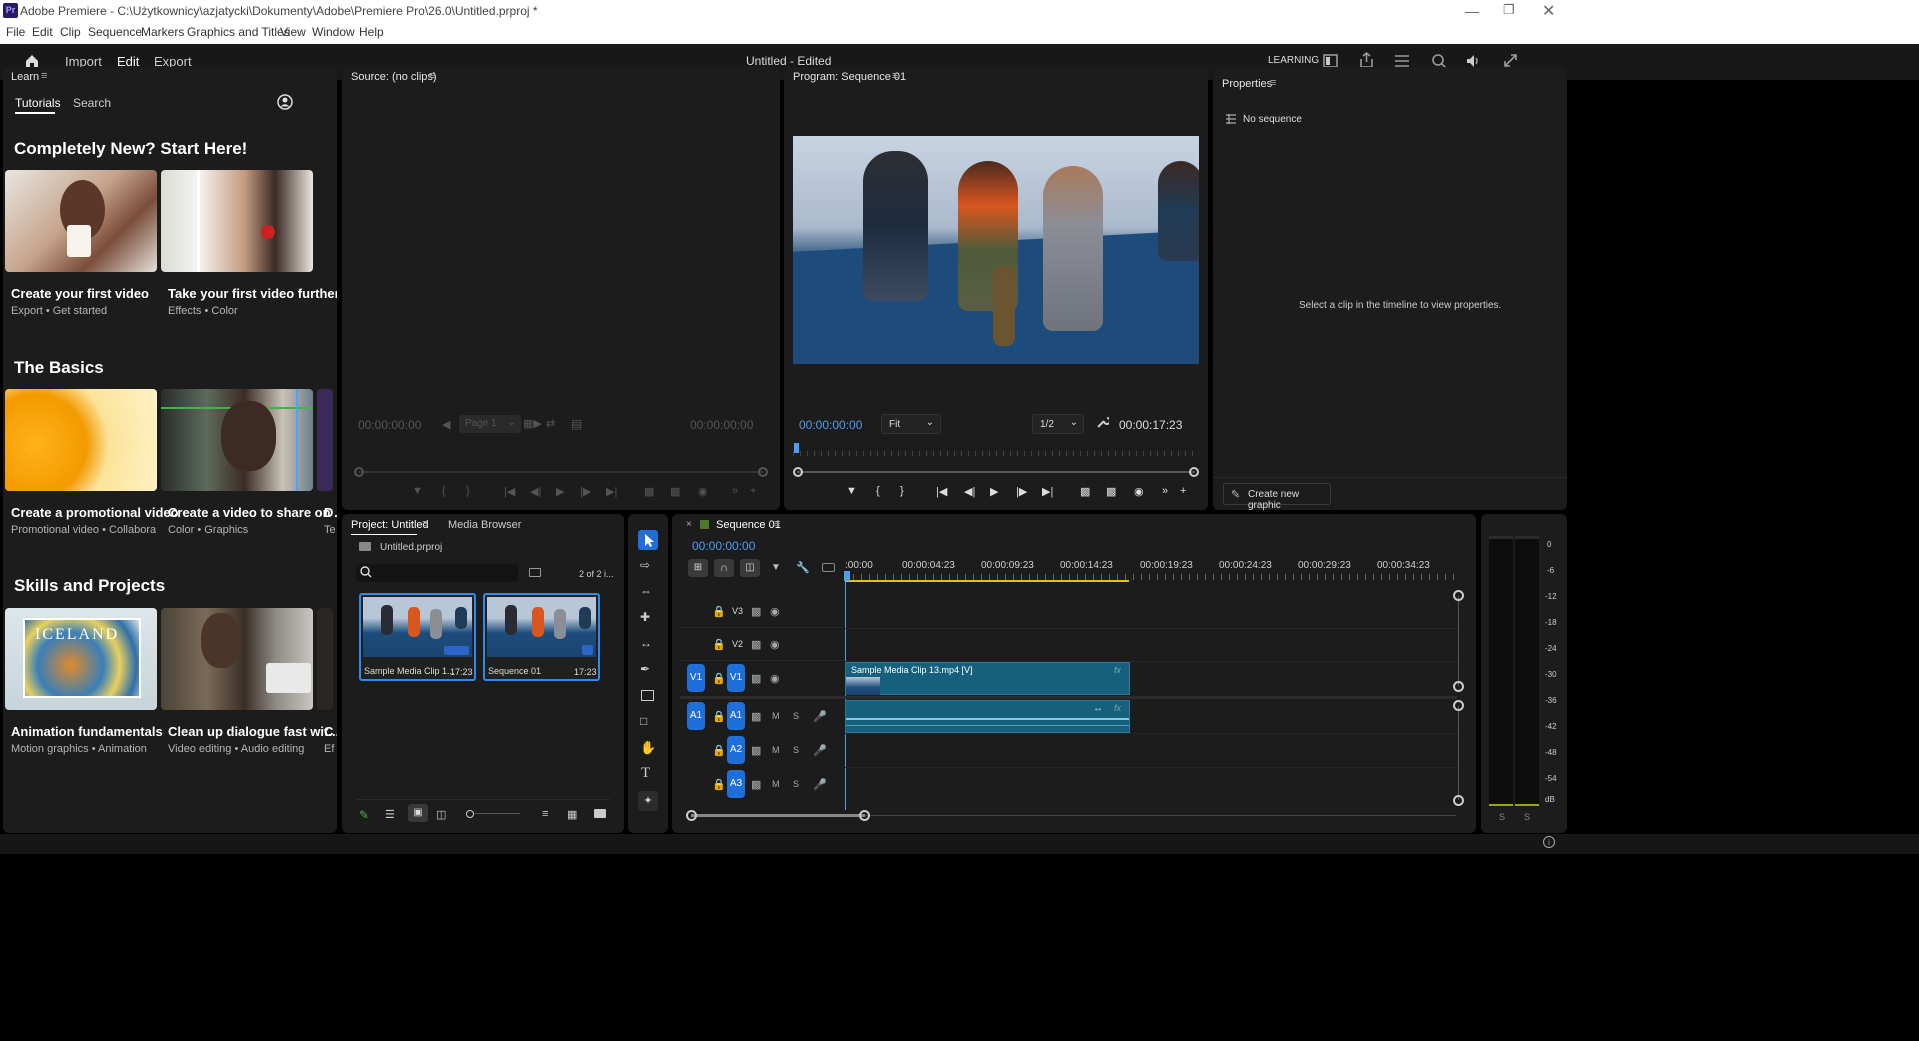  What do you see at coordinates (987, 716) in the screenshot?
I see `audio-clip: ↔ fx` at bounding box center [987, 716].